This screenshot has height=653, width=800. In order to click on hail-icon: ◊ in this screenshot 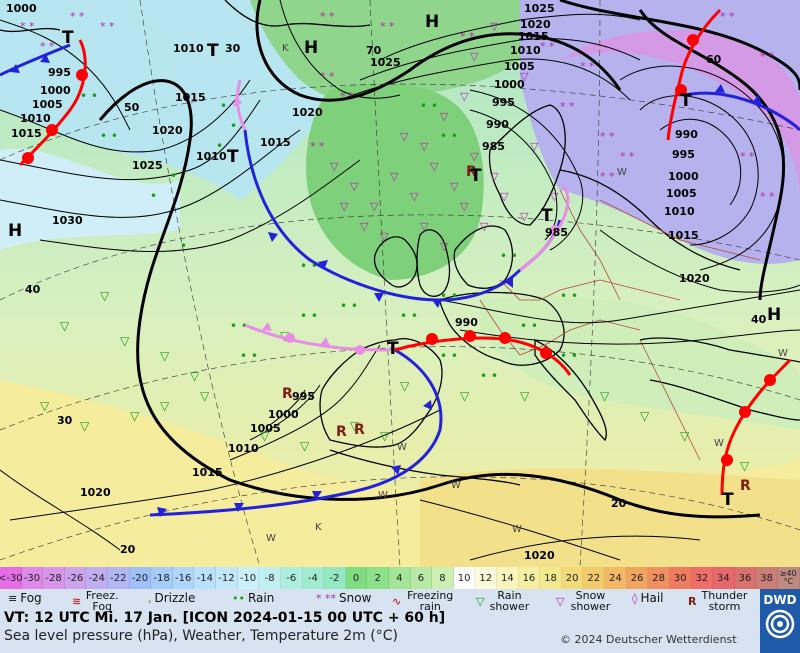, I will do `click(635, 598)`.